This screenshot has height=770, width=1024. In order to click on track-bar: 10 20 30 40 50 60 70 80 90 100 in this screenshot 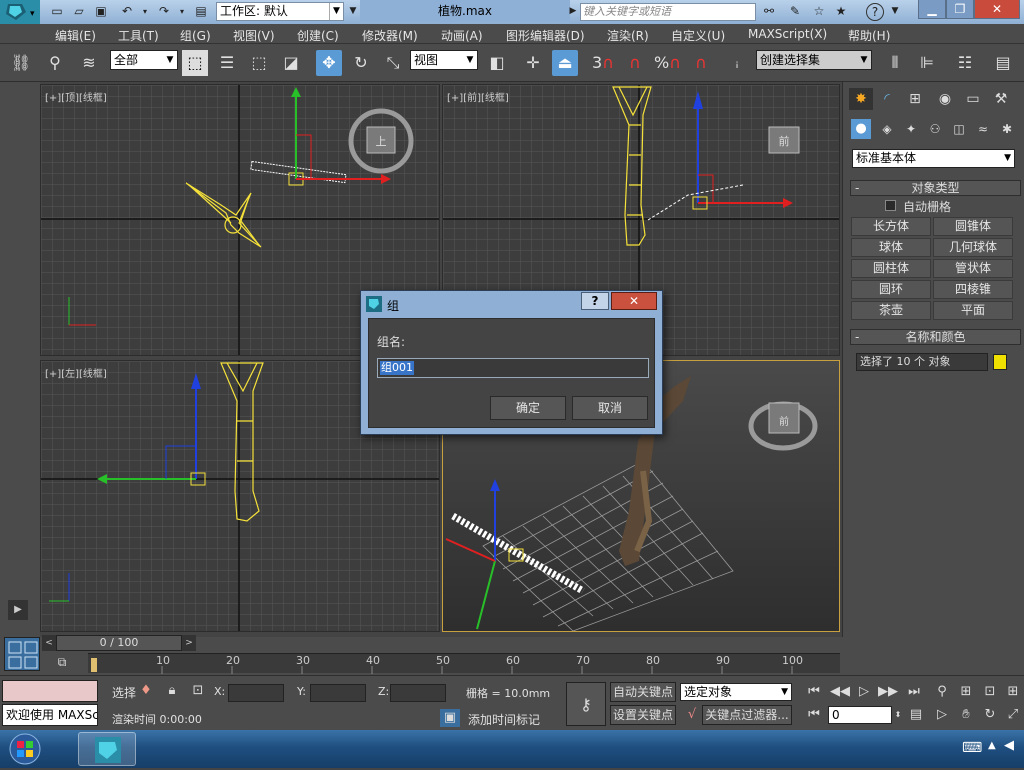, I will do `click(464, 663)`.